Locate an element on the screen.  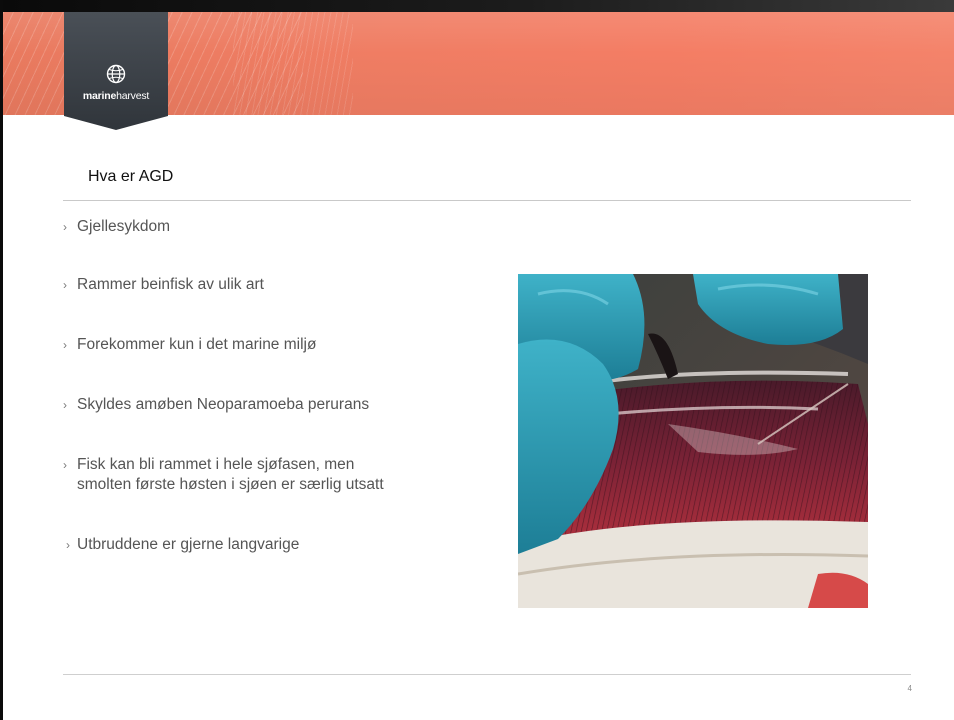
bullet-text: Forekommer kun i det marine miljø is located at coordinates (197, 344).